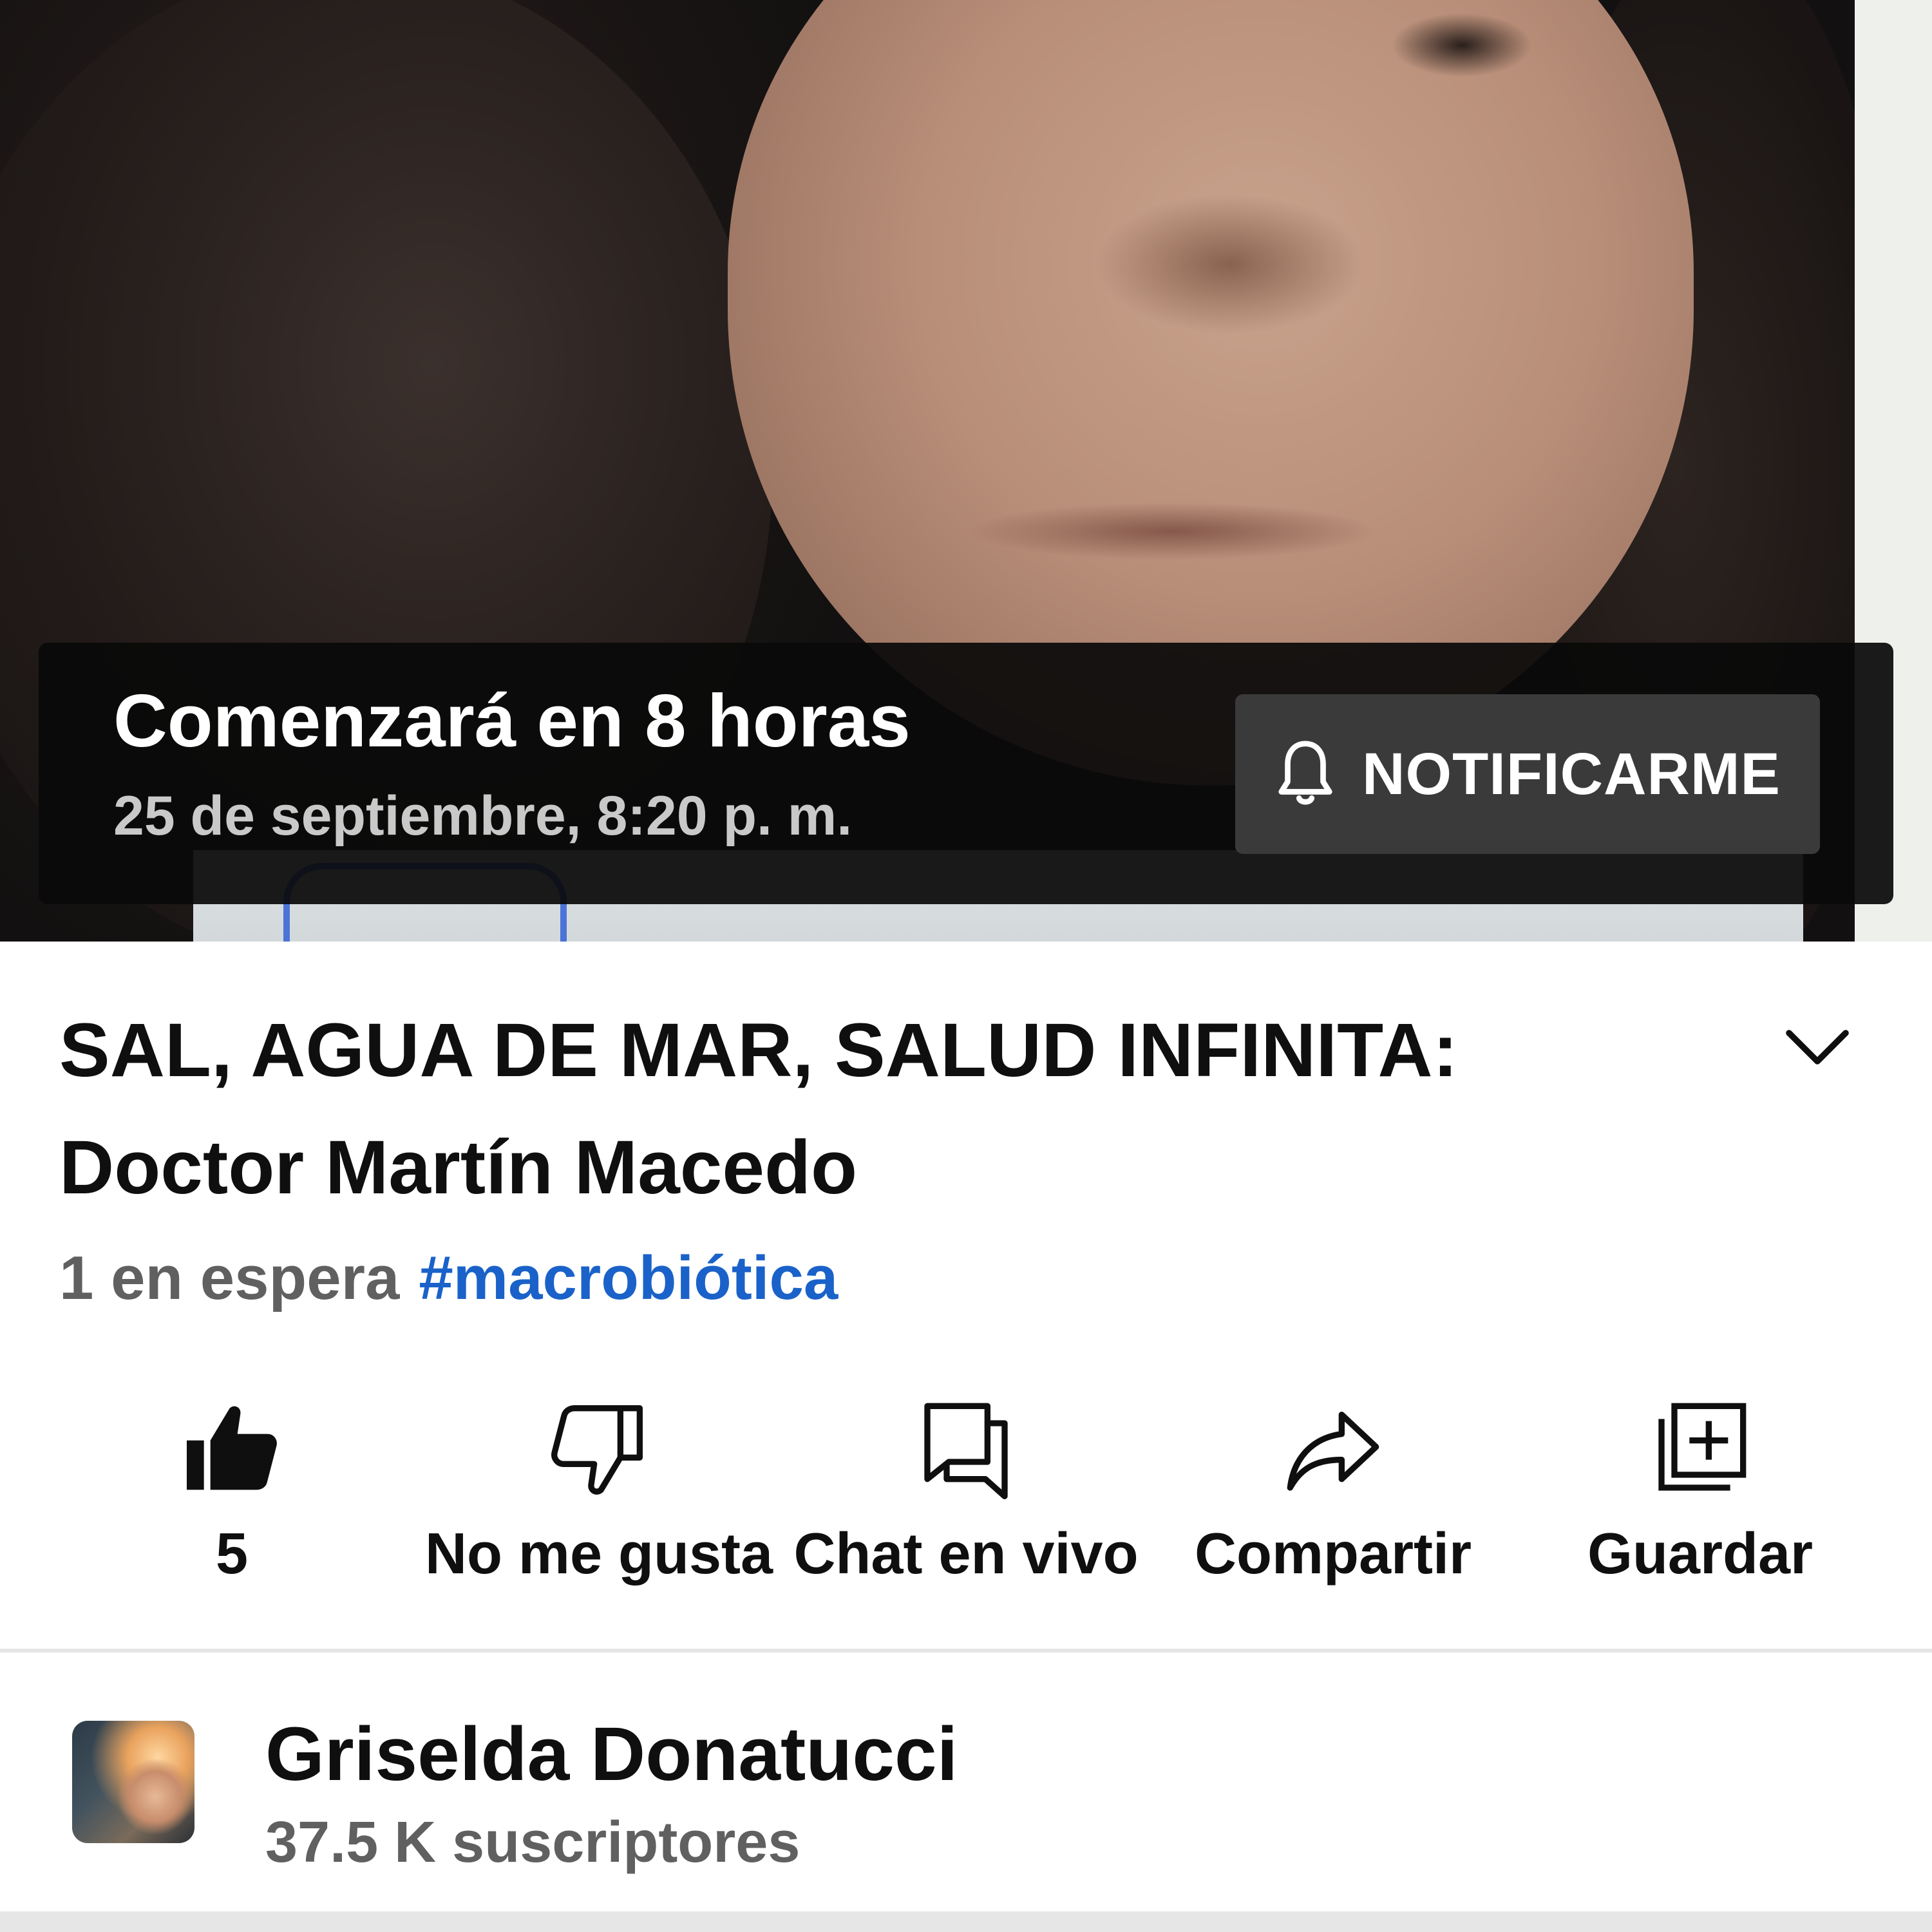 The image size is (1932, 1932). I want to click on dislike-button: No me gusta, so click(599, 1487).